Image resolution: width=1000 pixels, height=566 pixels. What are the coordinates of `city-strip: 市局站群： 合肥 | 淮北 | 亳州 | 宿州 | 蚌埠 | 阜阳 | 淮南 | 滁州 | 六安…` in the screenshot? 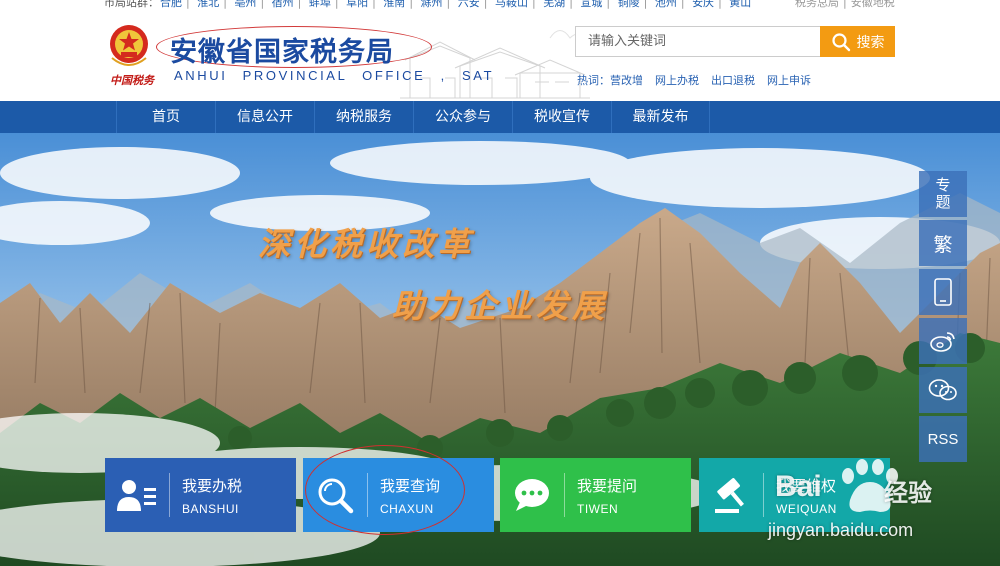 It's located at (500, 7).